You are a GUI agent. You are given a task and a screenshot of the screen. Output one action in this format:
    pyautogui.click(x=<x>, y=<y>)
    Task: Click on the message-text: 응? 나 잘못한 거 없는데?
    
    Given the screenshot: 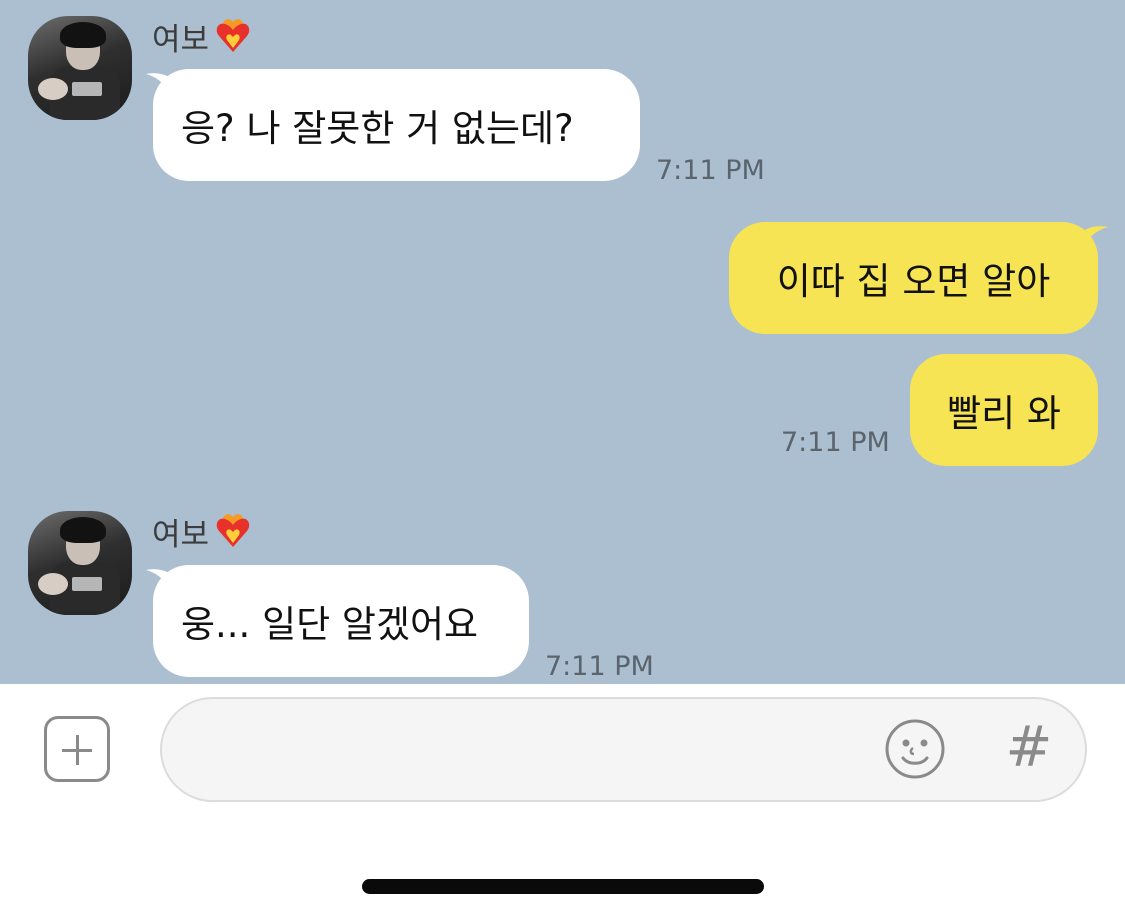 What is the action you would take?
    pyautogui.click(x=377, y=128)
    